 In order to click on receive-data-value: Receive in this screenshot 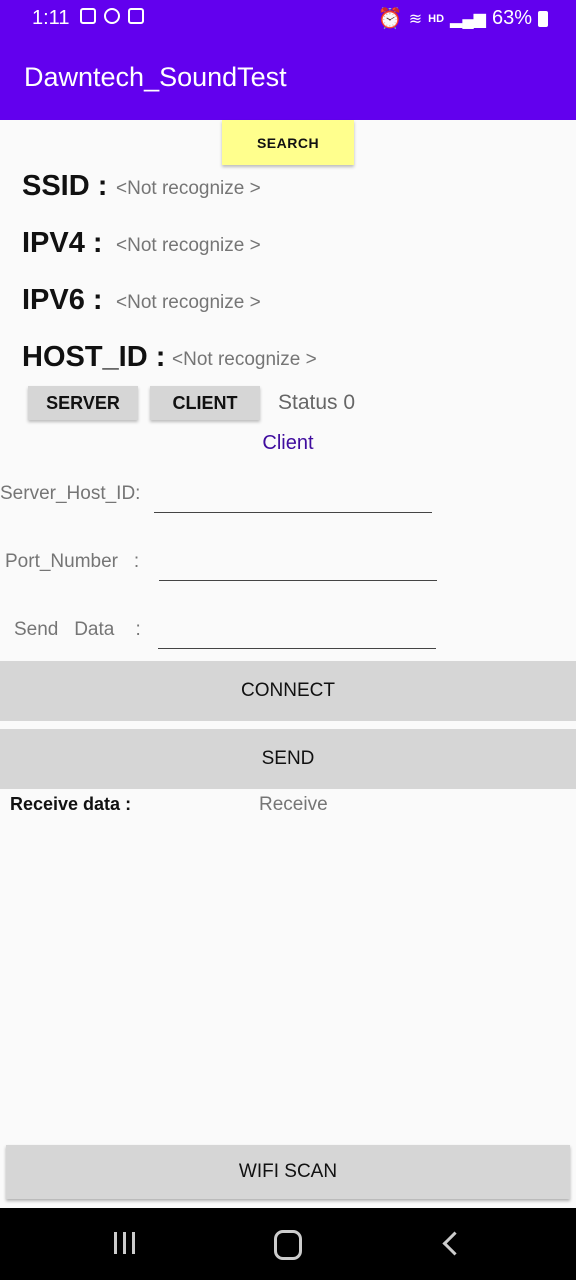, I will do `click(293, 804)`.